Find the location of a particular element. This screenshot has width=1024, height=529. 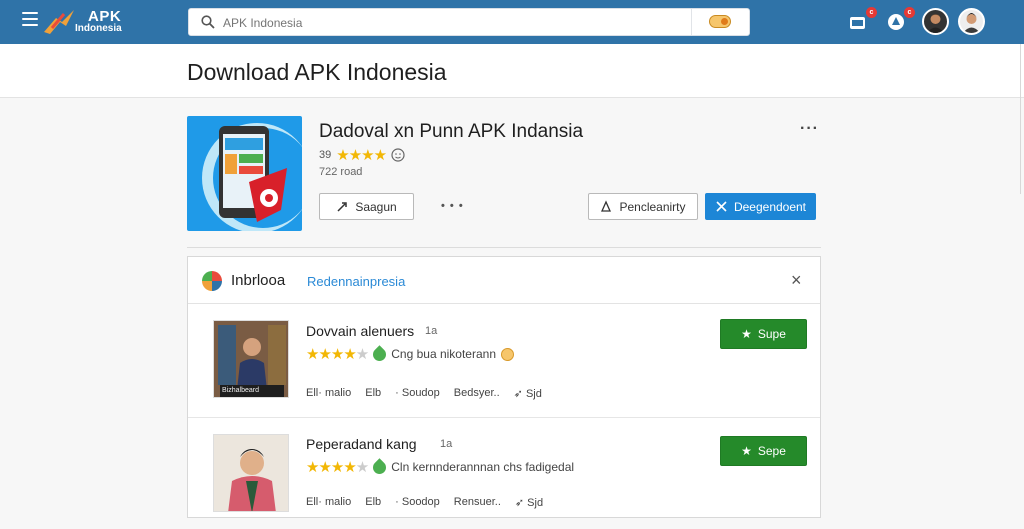

app-rating: 39 ★★★★ is located at coordinates (362, 155).